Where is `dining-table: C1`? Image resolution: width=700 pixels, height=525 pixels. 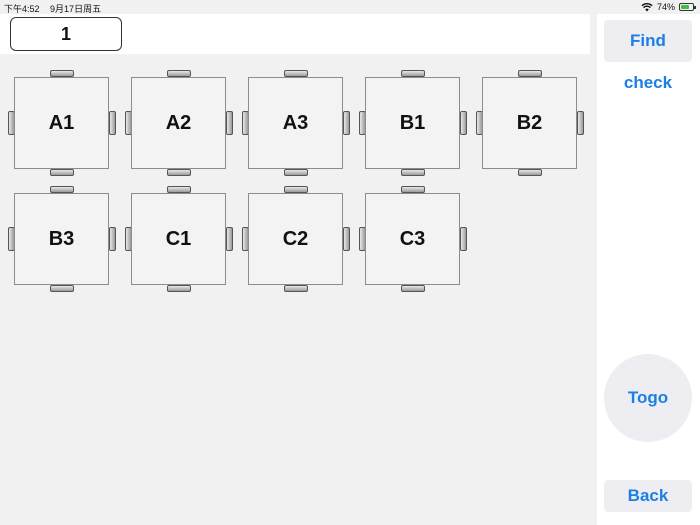
dining-table: C1 is located at coordinates (175, 234).